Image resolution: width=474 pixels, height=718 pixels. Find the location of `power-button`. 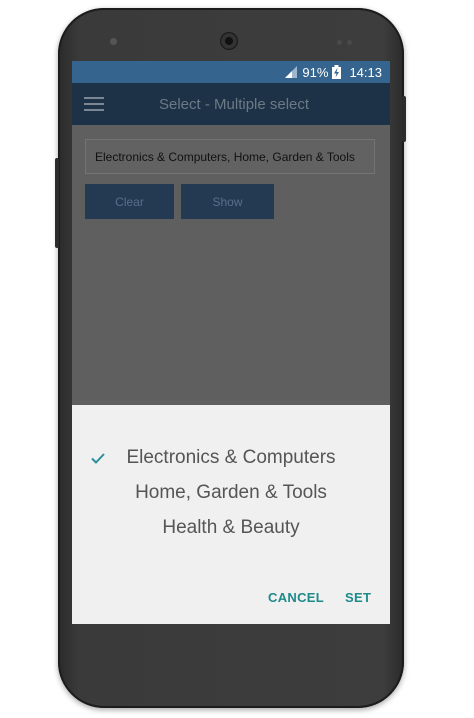

power-button is located at coordinates (404, 119).